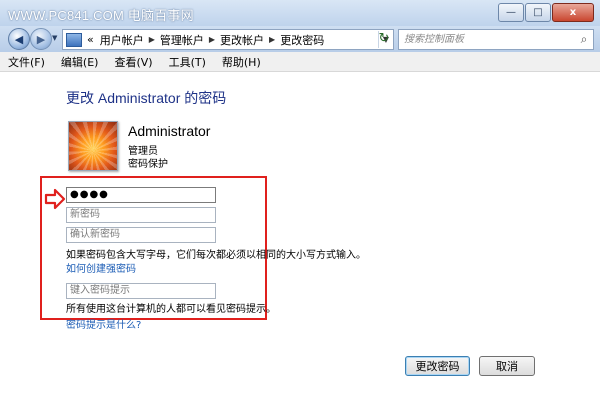 This screenshot has height=420, width=600. Describe the element at coordinates (487, 39) in the screenshot. I see `search-input` at that location.